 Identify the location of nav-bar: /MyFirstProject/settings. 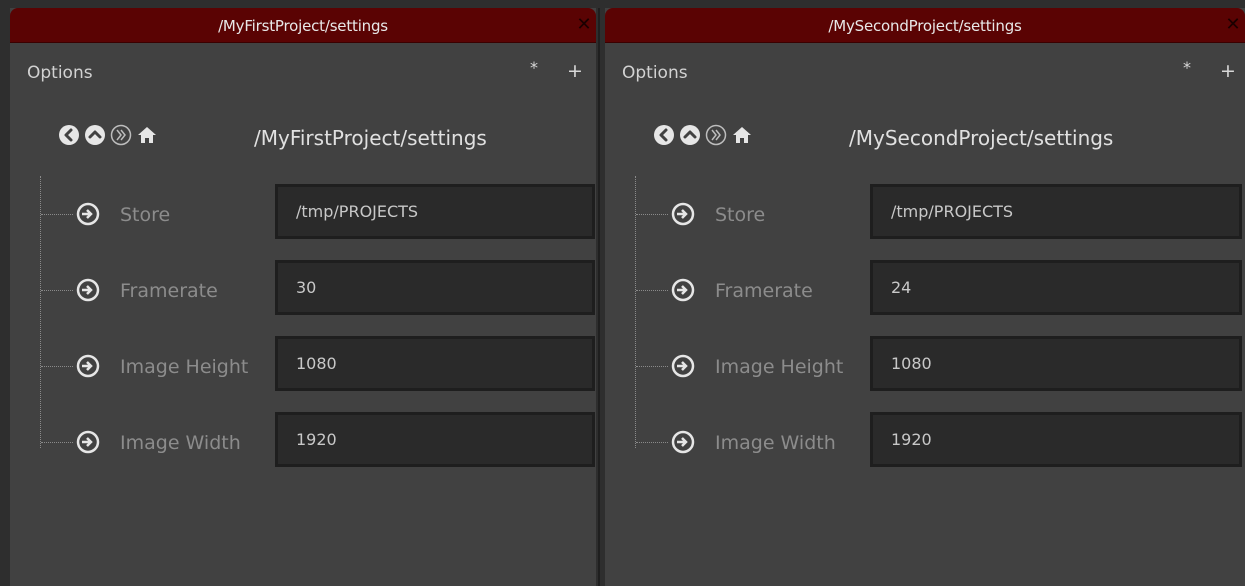
(303, 137).